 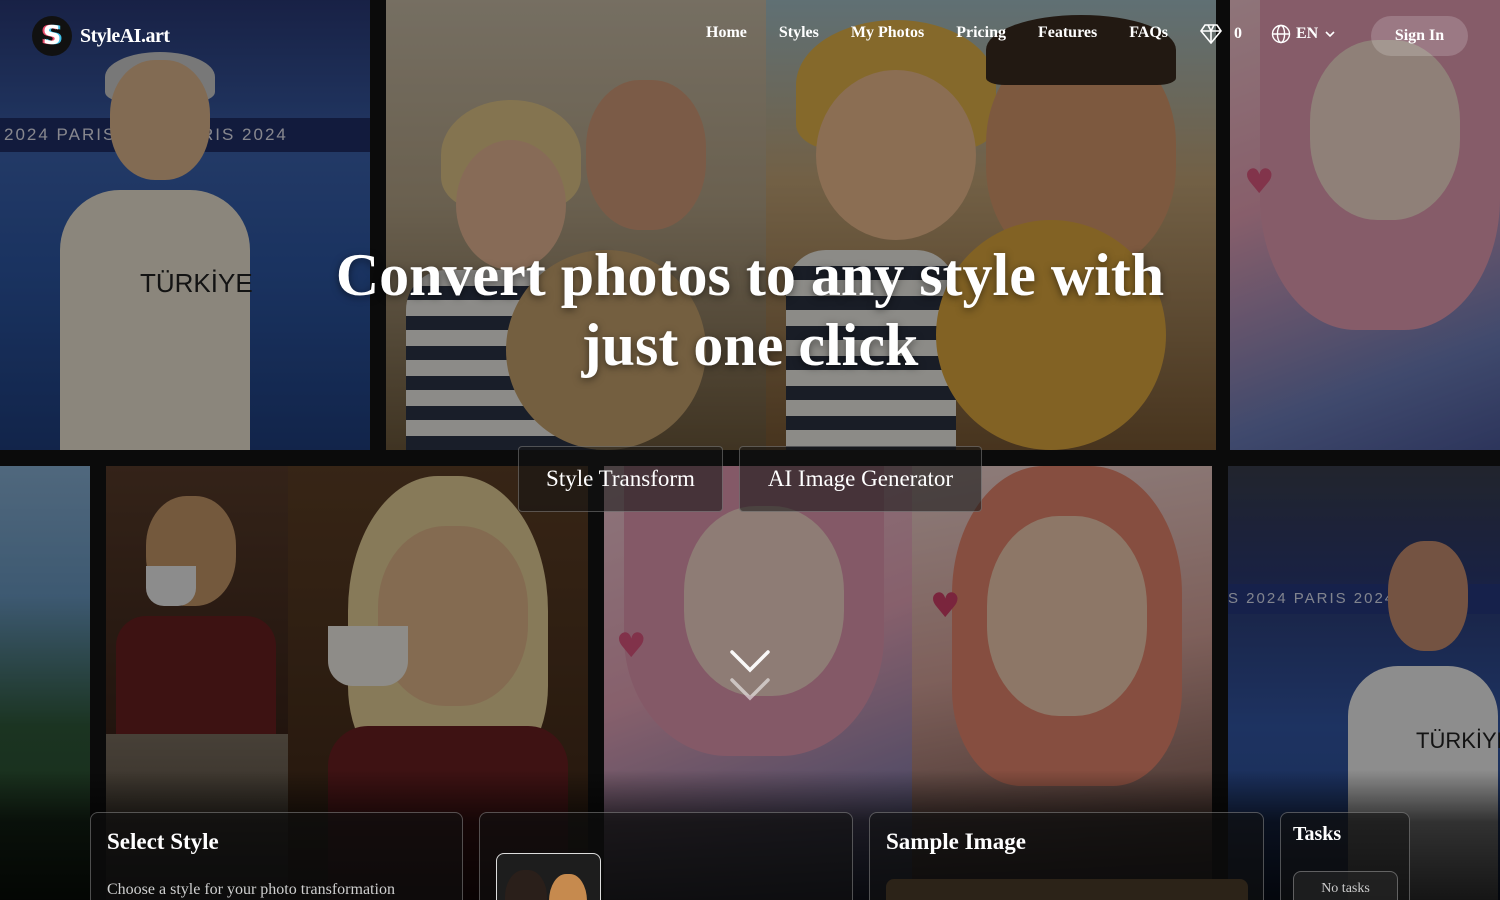 What do you see at coordinates (163, 841) in the screenshot?
I see `select-style-title: Select Style` at bounding box center [163, 841].